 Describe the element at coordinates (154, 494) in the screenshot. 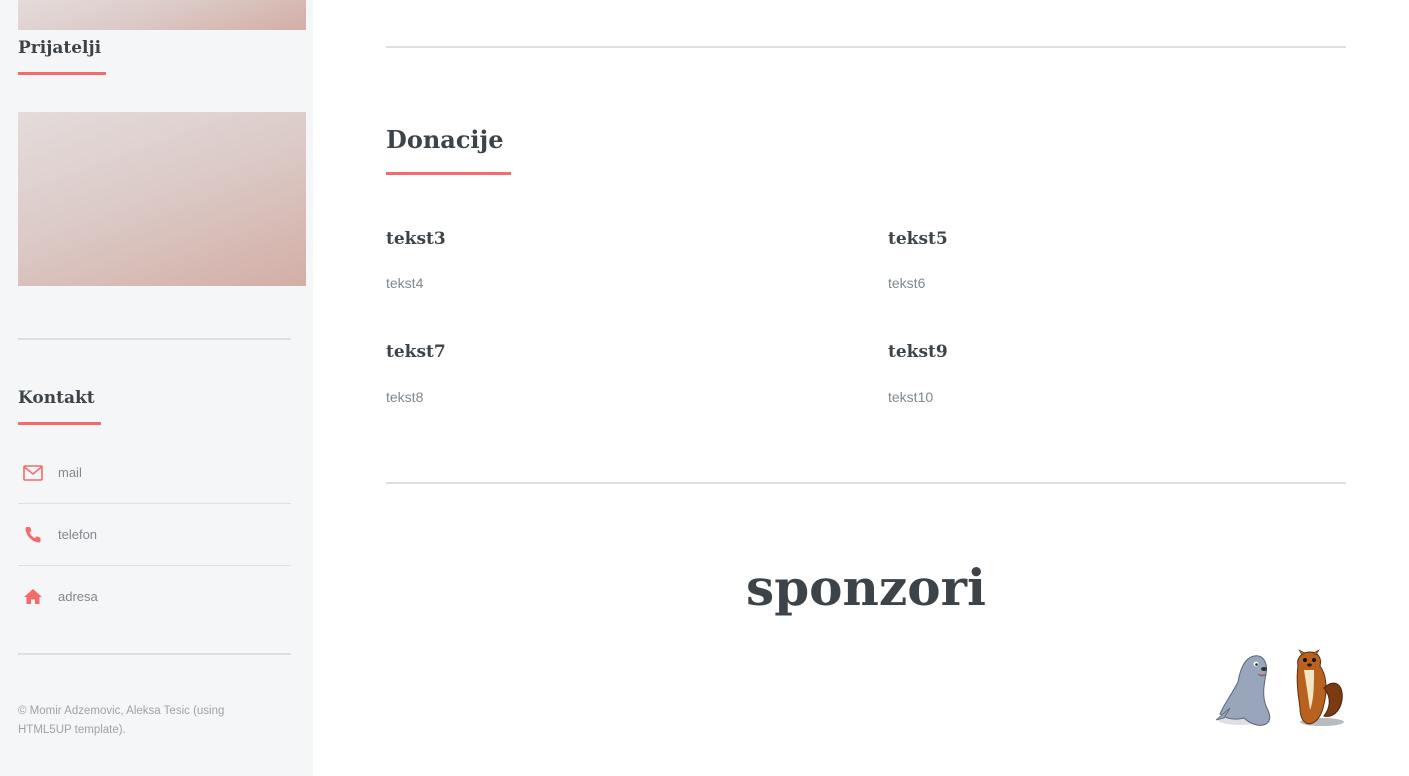

I see `contact-item-mail: mail` at that location.